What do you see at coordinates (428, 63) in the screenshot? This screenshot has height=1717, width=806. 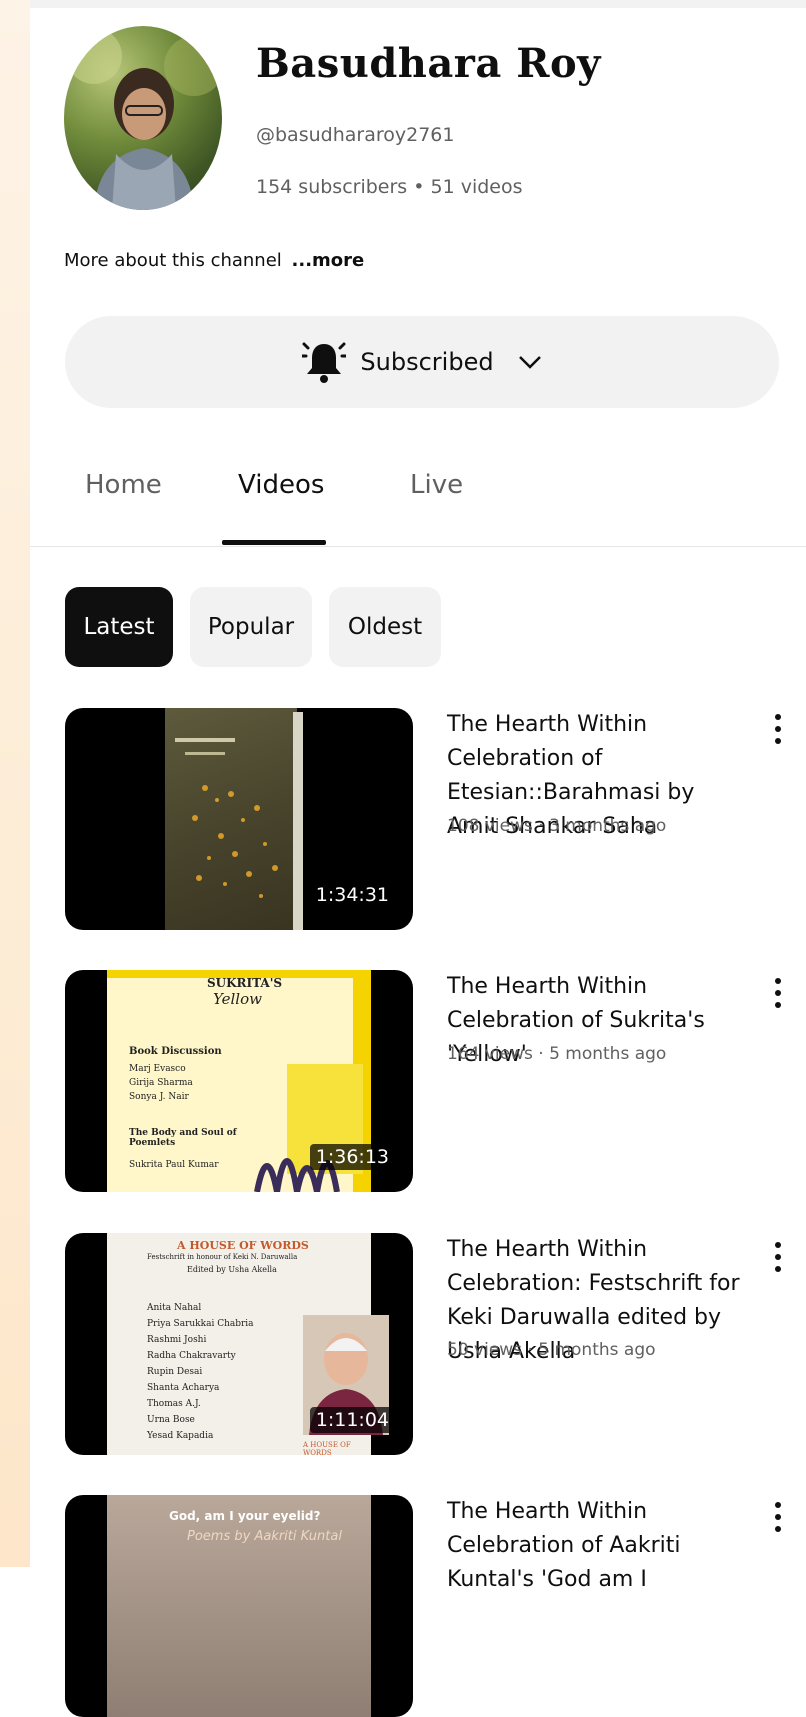 I see `channel-name: Basudhara Roy` at bounding box center [428, 63].